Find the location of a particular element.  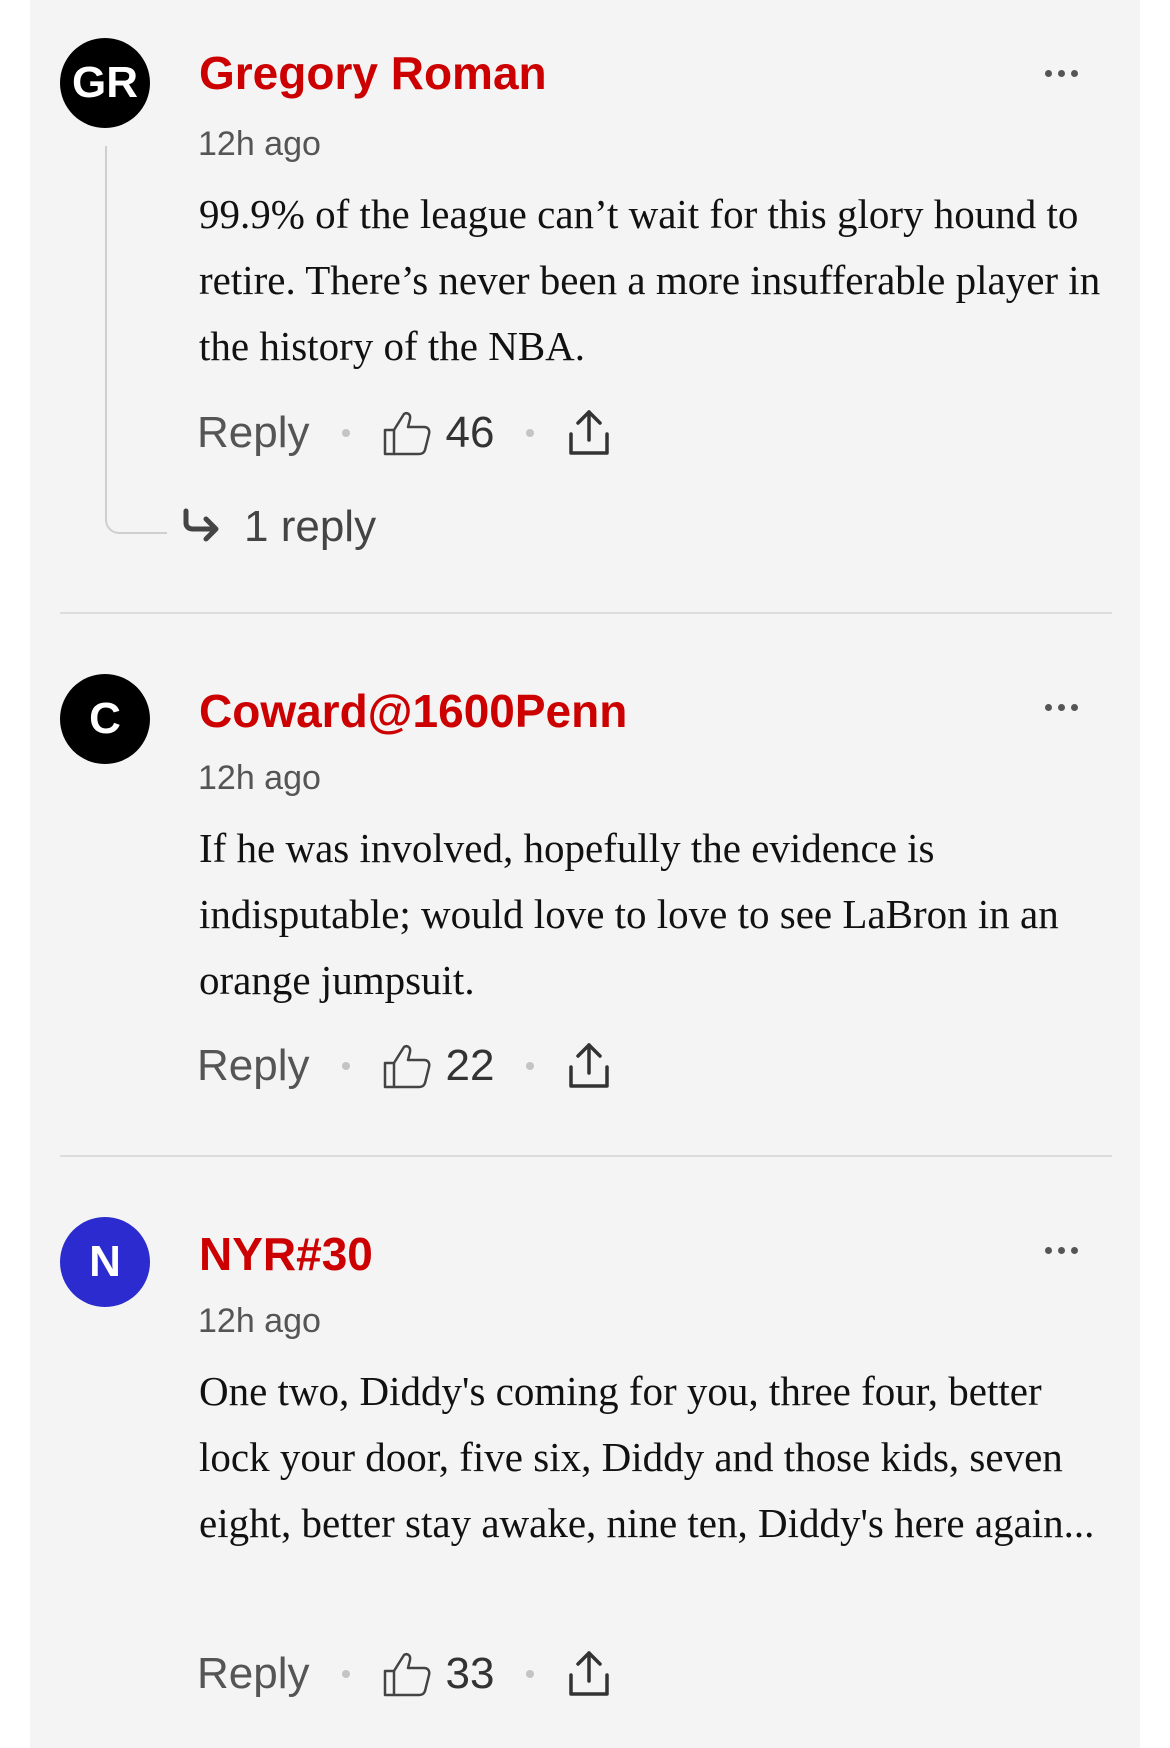

like-count: 46 is located at coordinates (470, 432).